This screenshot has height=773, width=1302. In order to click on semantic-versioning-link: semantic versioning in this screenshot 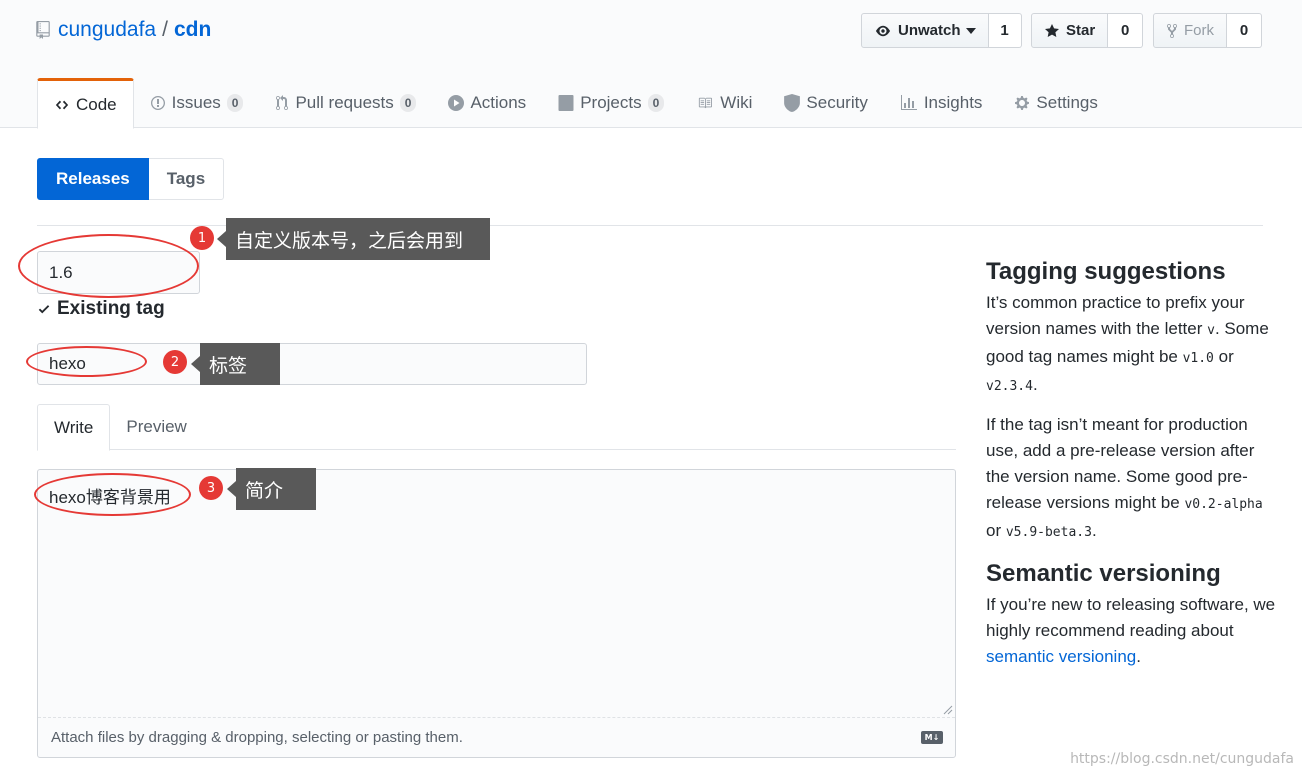, I will do `click(1061, 656)`.